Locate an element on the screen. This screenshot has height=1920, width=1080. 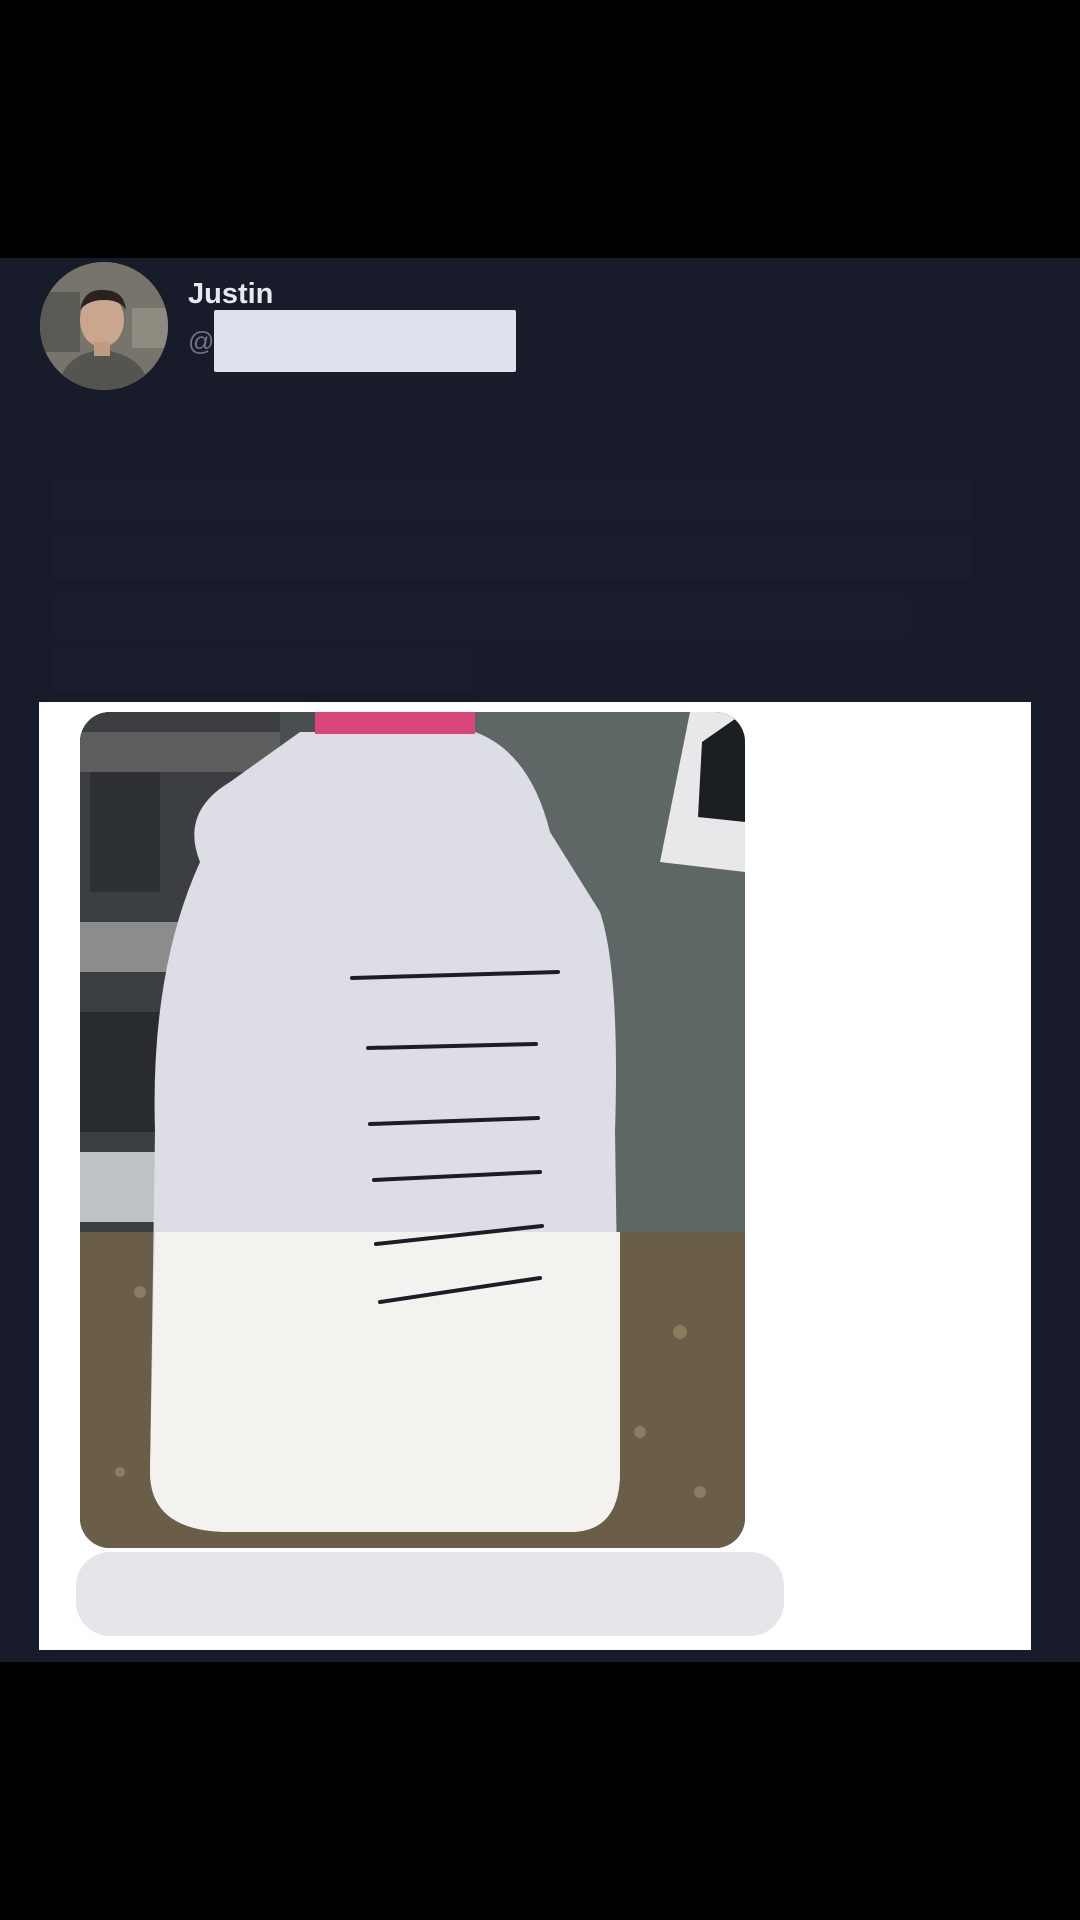
display-name: Justin is located at coordinates (230, 294).